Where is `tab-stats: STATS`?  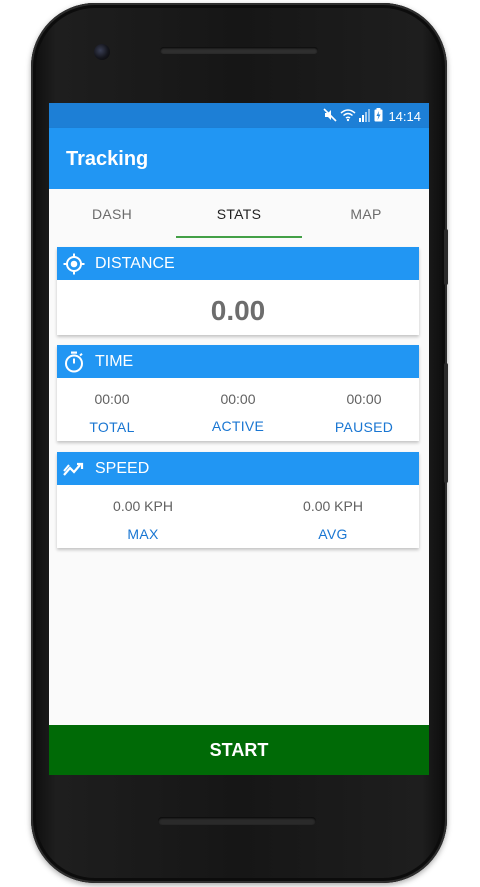 tab-stats: STATS is located at coordinates (239, 214).